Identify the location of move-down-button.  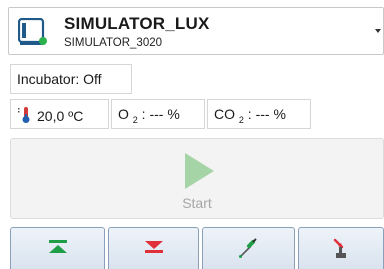
(153, 248).